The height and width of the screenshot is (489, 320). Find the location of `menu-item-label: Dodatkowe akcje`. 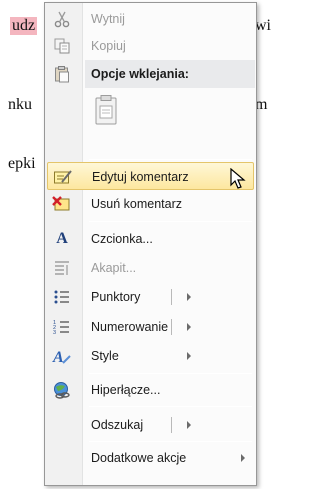

menu-item-label: Dodatkowe akcje is located at coordinates (139, 458).